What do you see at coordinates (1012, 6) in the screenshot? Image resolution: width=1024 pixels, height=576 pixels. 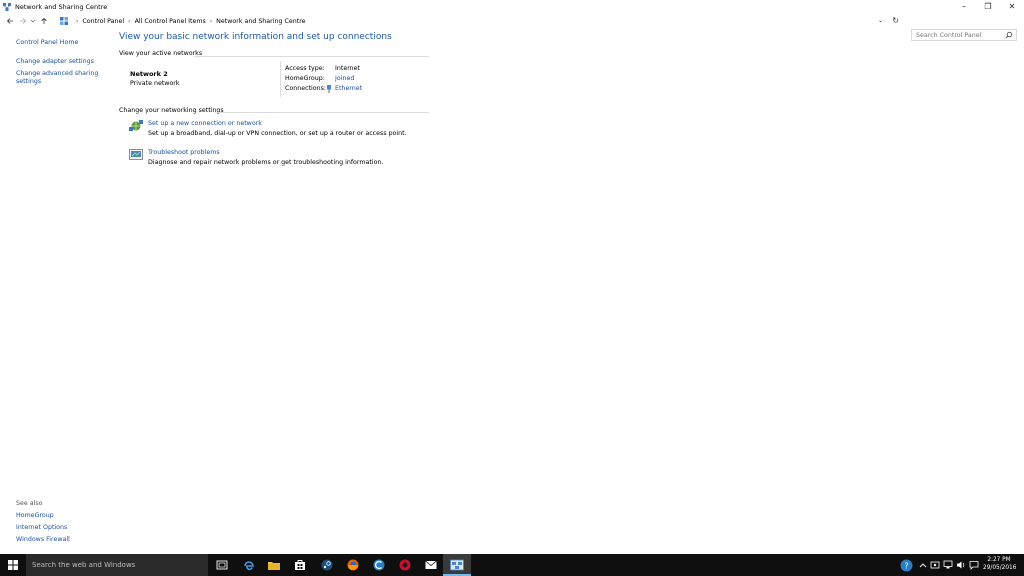 I see `close-button: ✕` at bounding box center [1012, 6].